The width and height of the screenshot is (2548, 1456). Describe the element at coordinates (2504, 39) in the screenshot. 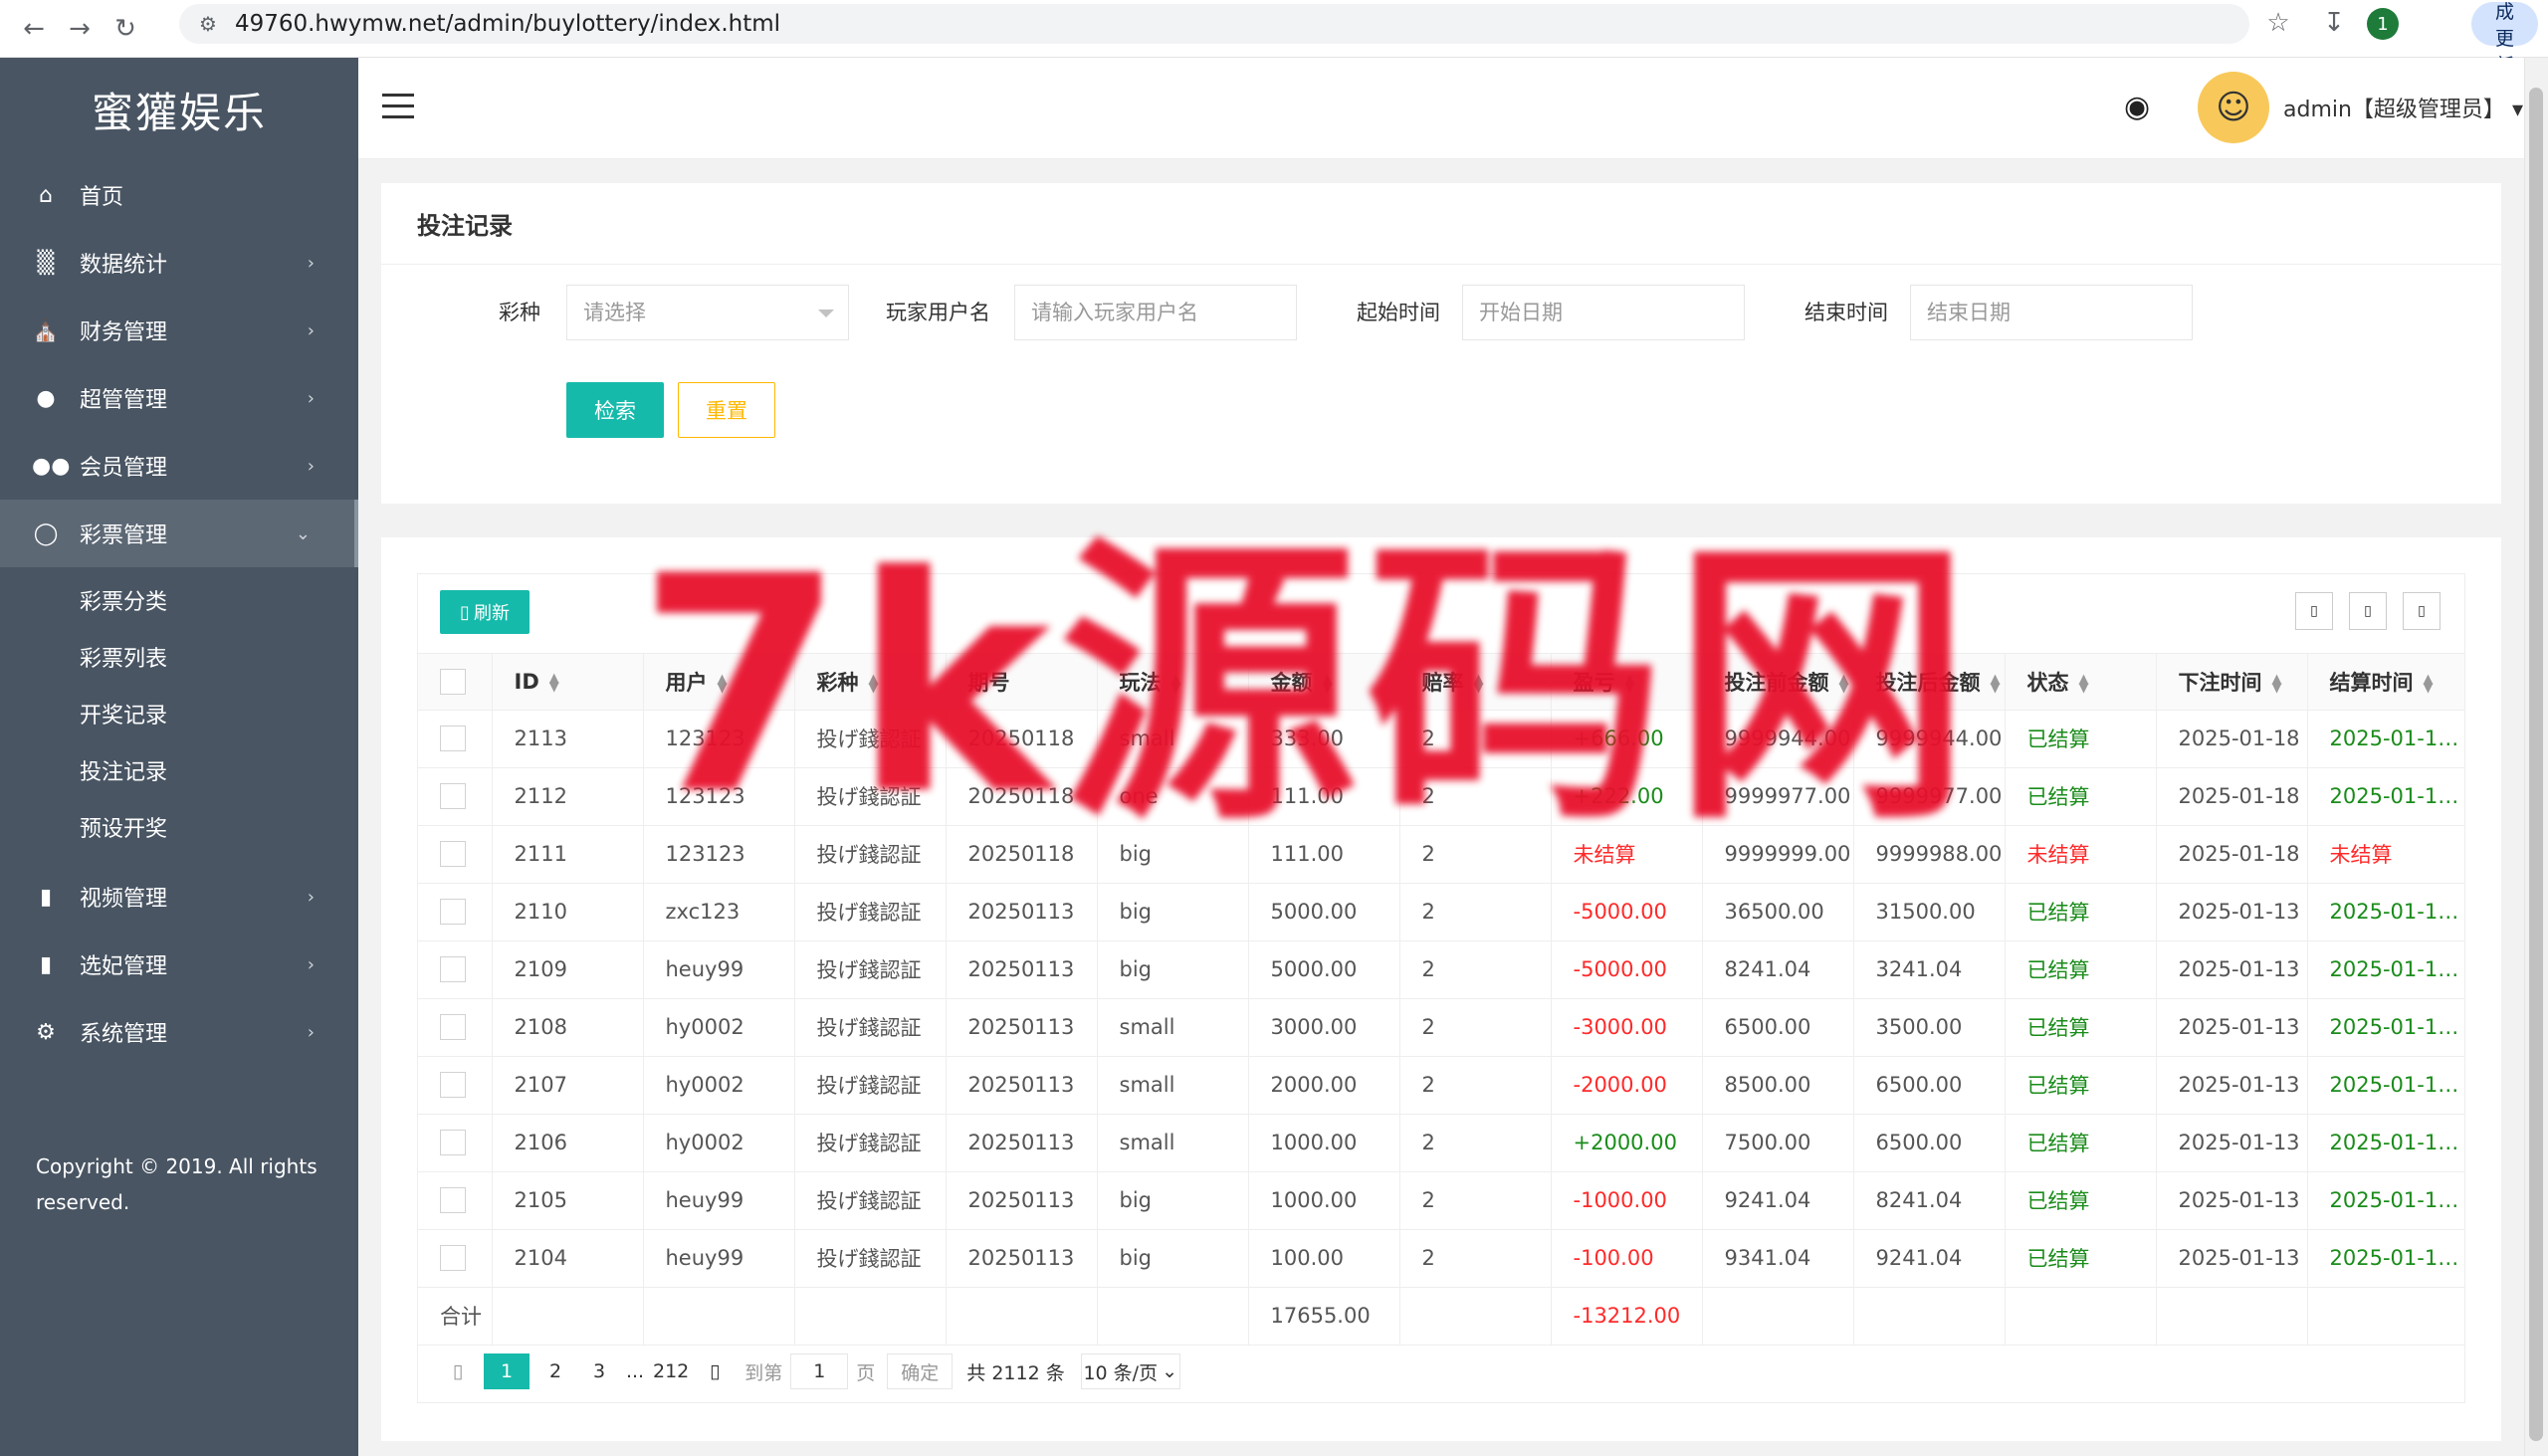

I see `update-button: 完成更新` at that location.